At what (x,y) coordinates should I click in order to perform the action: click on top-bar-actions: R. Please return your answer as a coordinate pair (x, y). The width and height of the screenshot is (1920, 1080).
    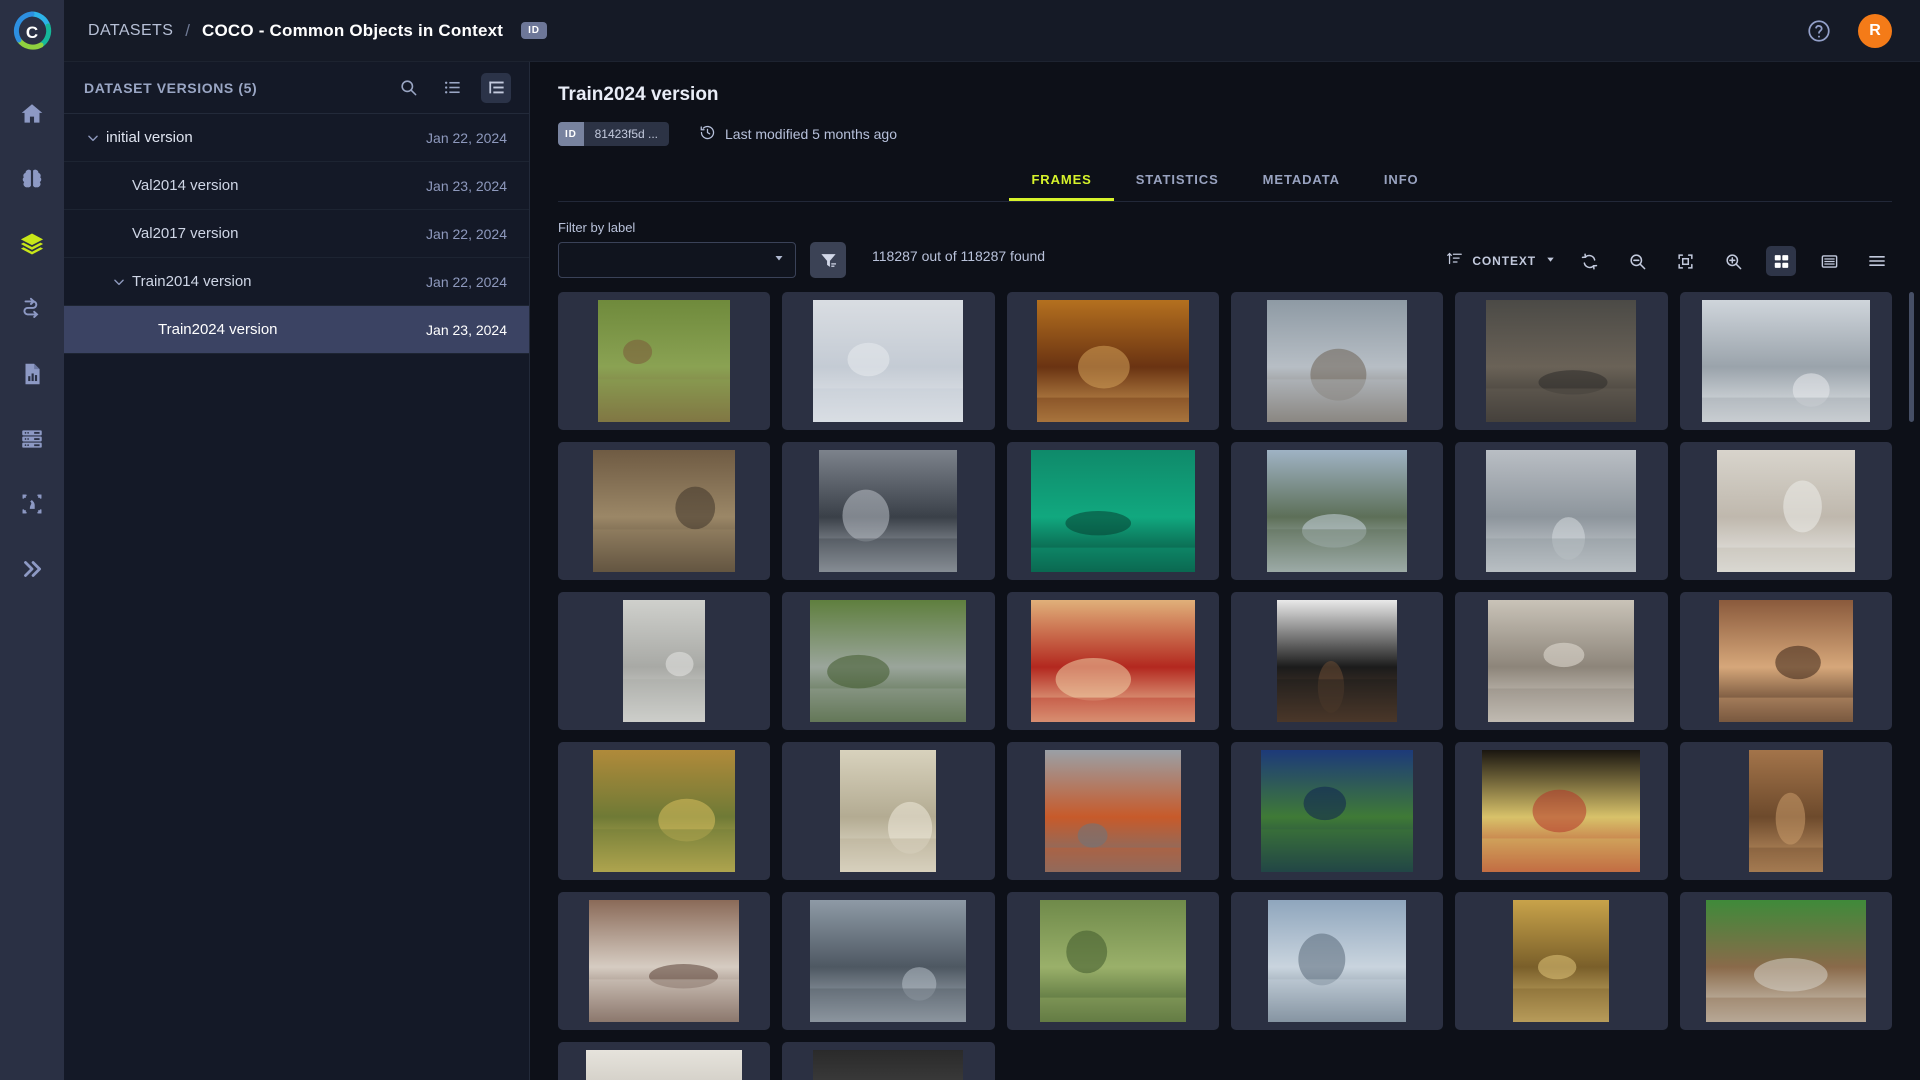
    Looking at the image, I should click on (1863, 30).